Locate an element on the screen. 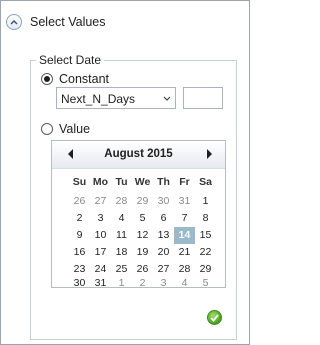 This screenshot has width=320, height=345. calendar-week-row: 30 31 1 2 3 4 5 is located at coordinates (142, 283).